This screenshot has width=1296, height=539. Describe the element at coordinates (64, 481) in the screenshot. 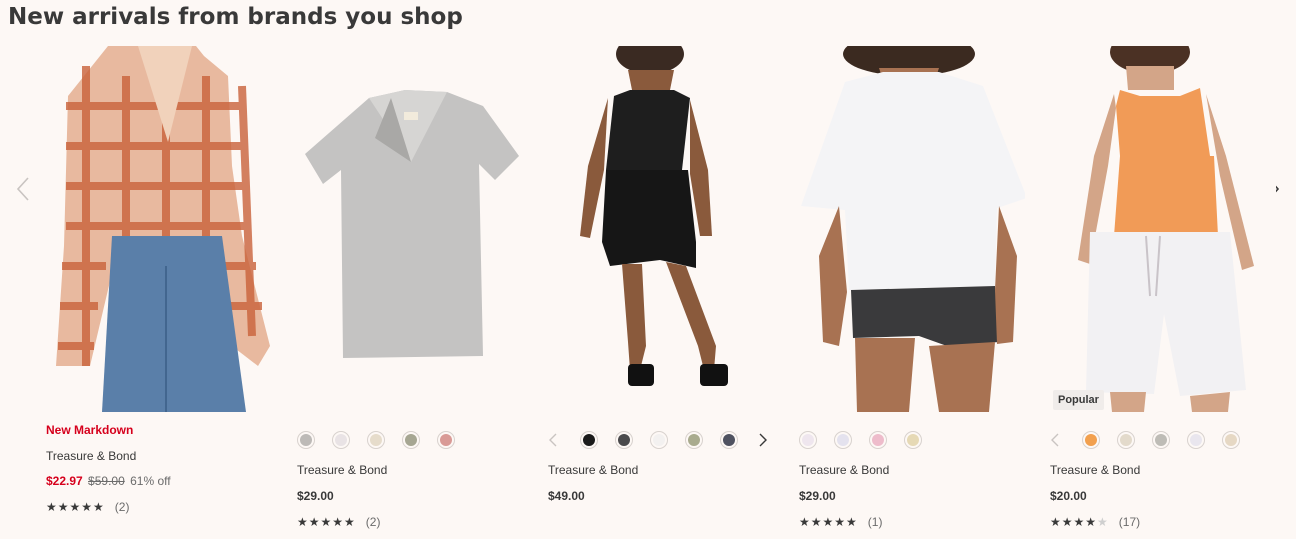

I see `sale-price: $22.97` at that location.